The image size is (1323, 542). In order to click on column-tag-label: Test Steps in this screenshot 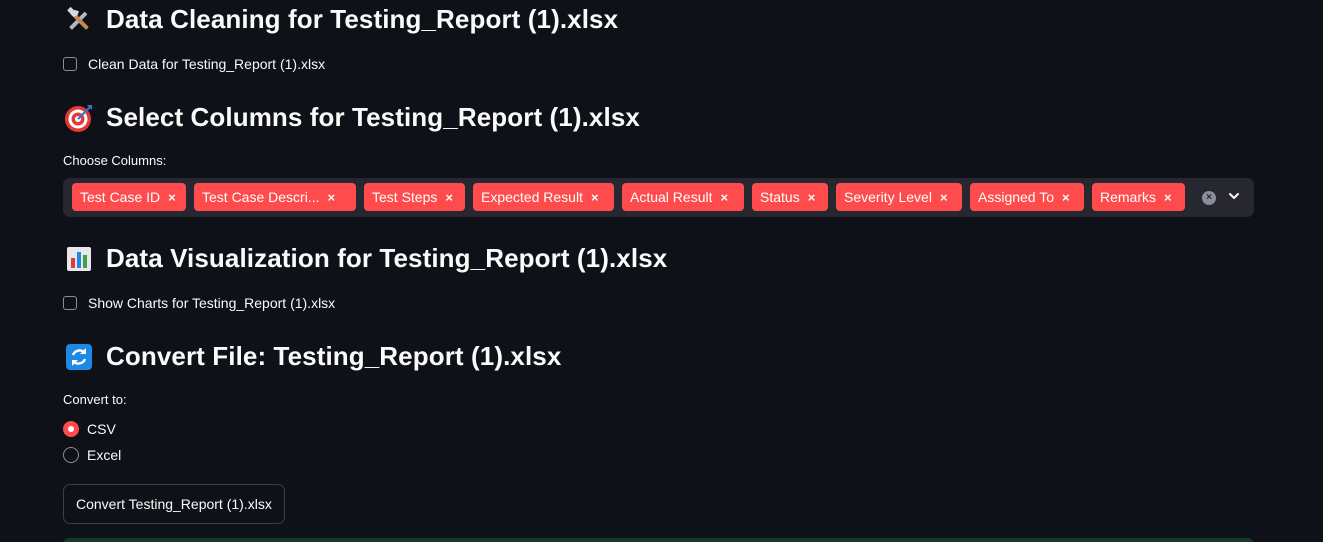, I will do `click(405, 197)`.